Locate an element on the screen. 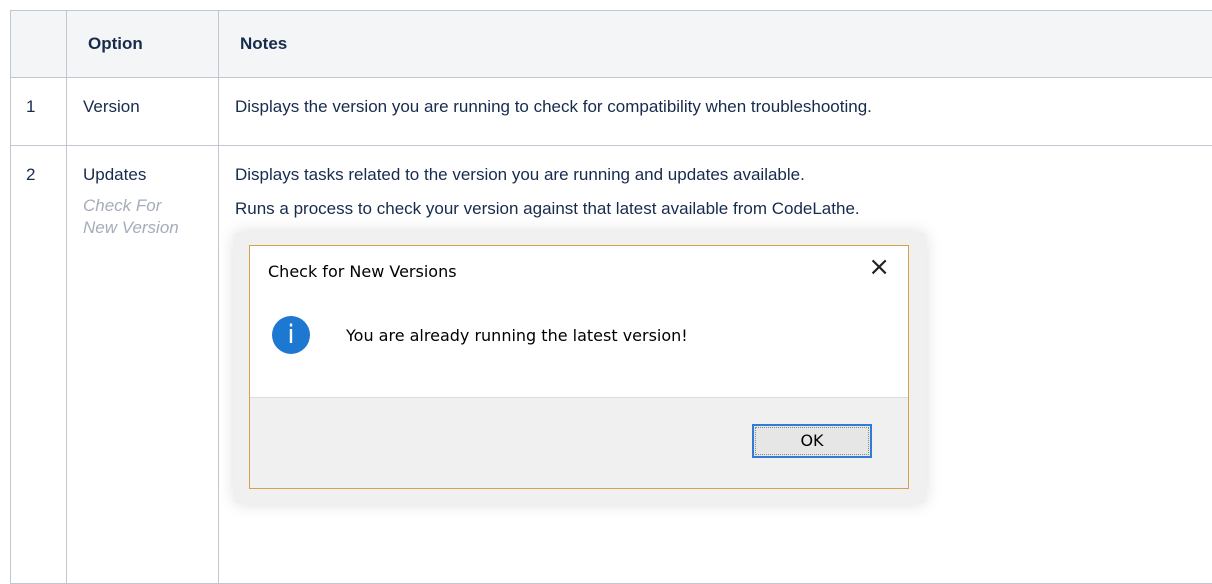 This screenshot has height=584, width=1212. row-option: Version is located at coordinates (143, 112).